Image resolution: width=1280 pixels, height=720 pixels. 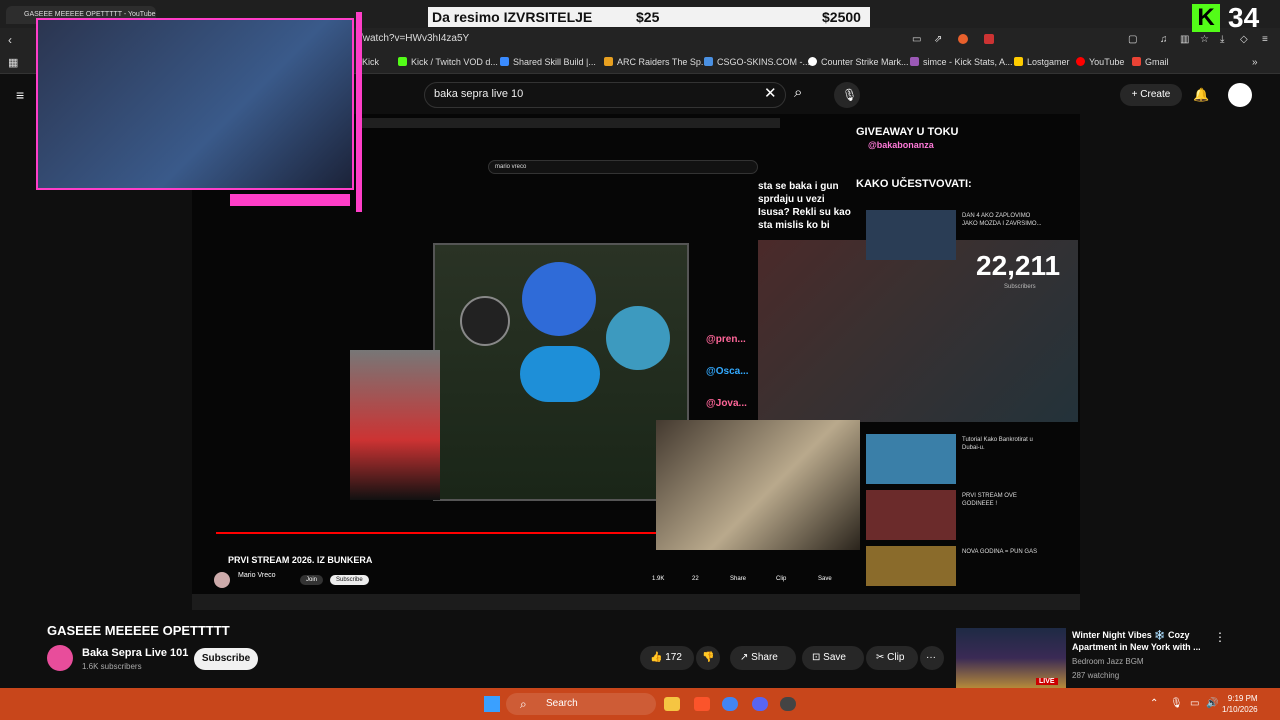 I want to click on video-title: GASEEE MEEEEE OPETTTTT, so click(x=138, y=630).